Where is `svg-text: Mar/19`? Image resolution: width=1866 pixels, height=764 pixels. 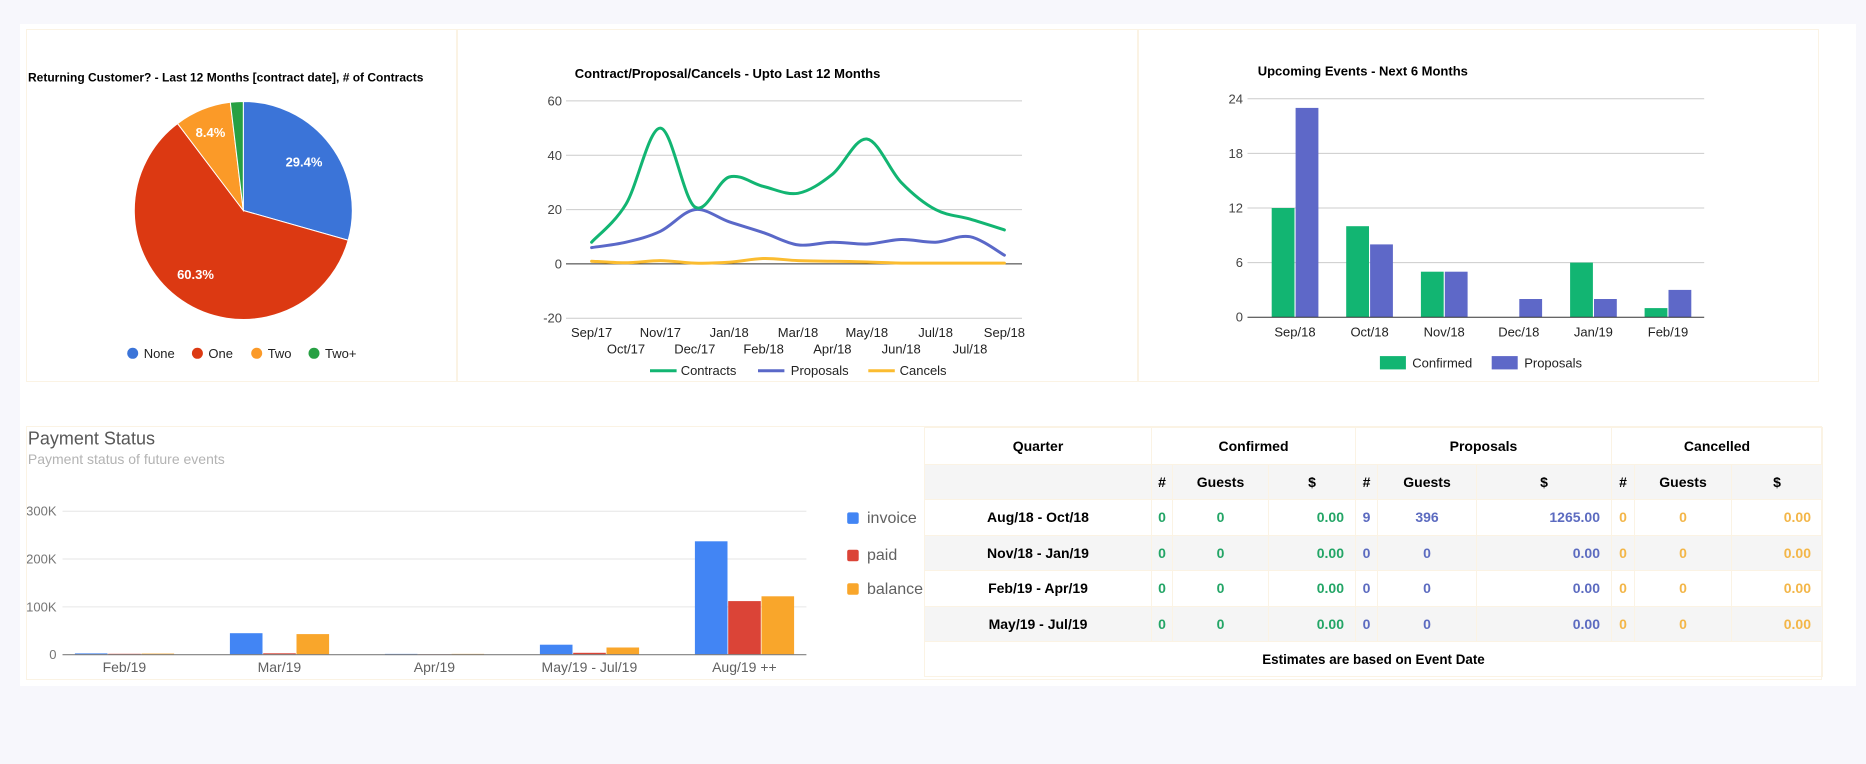
svg-text: Mar/19 is located at coordinates (280, 667).